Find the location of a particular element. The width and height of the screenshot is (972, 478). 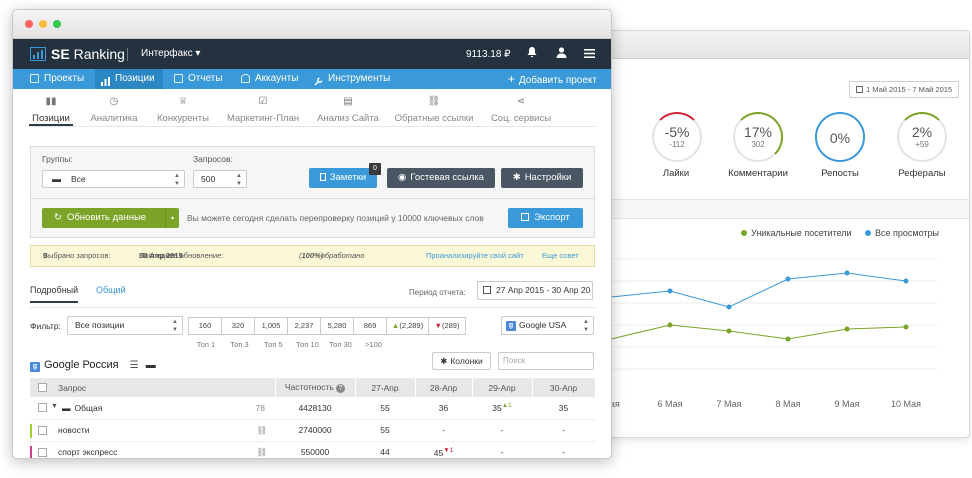

col-date: 28-Апр is located at coordinates (444, 387).